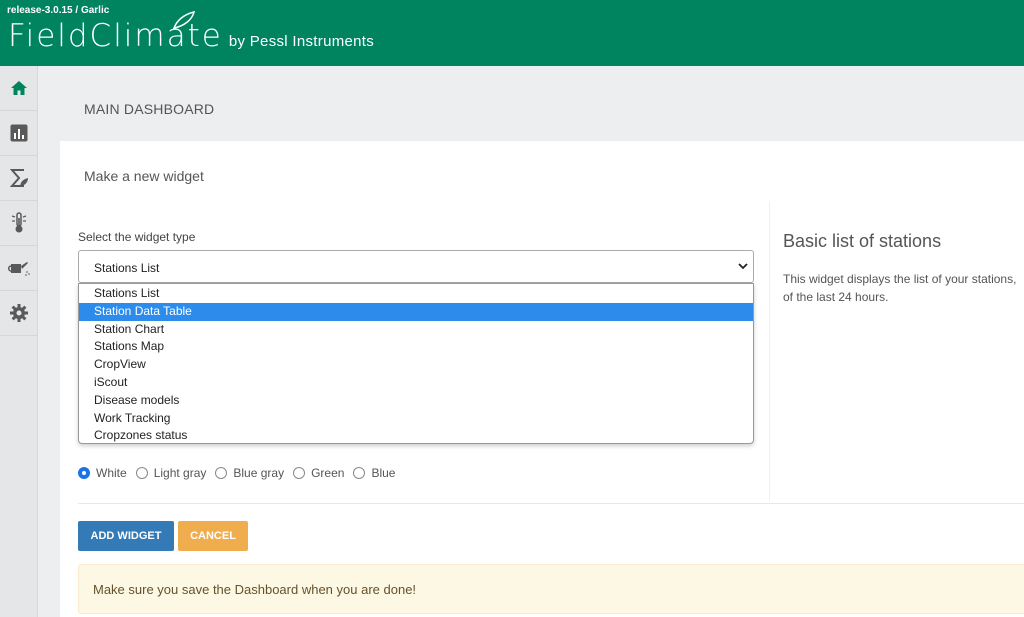 The image size is (1024, 617). What do you see at coordinates (416, 266) in the screenshot?
I see `widget-type-select: Stations List` at bounding box center [416, 266].